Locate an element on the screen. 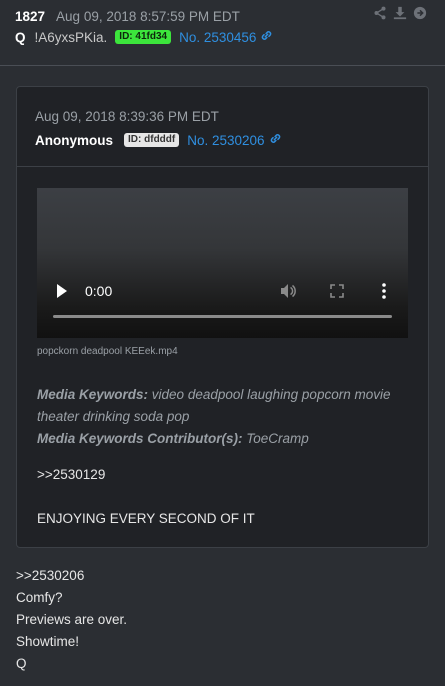 This screenshot has height=686, width=445. post-signature: Q is located at coordinates (21, 663).